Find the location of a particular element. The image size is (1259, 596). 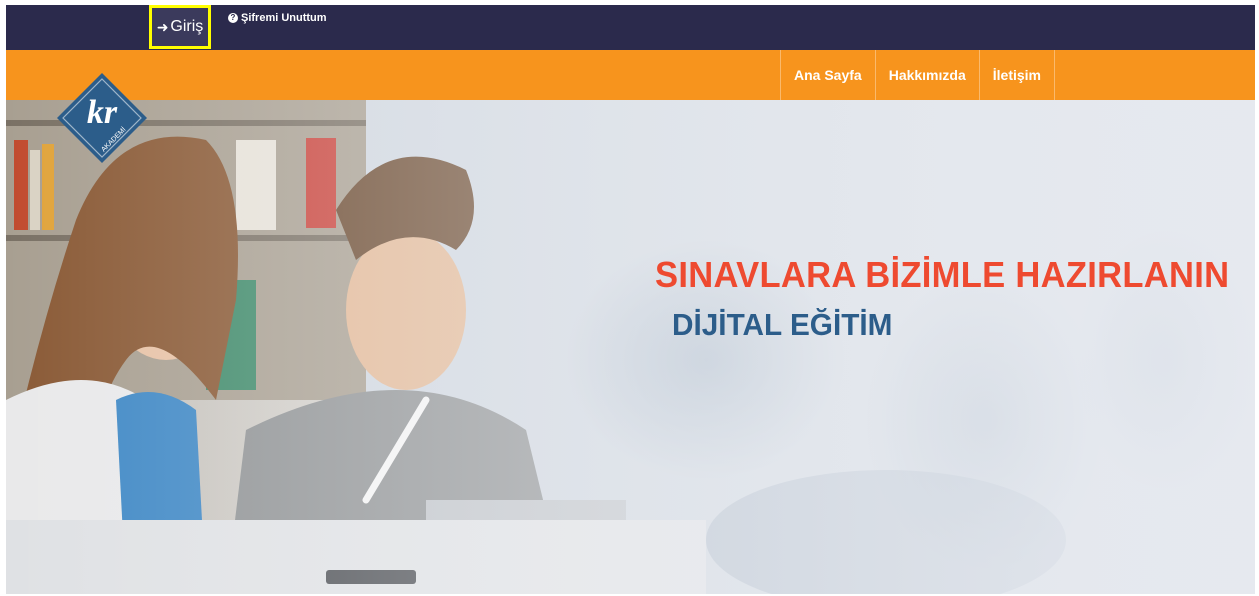

login-button: ➜ Giriş is located at coordinates (180, 27).